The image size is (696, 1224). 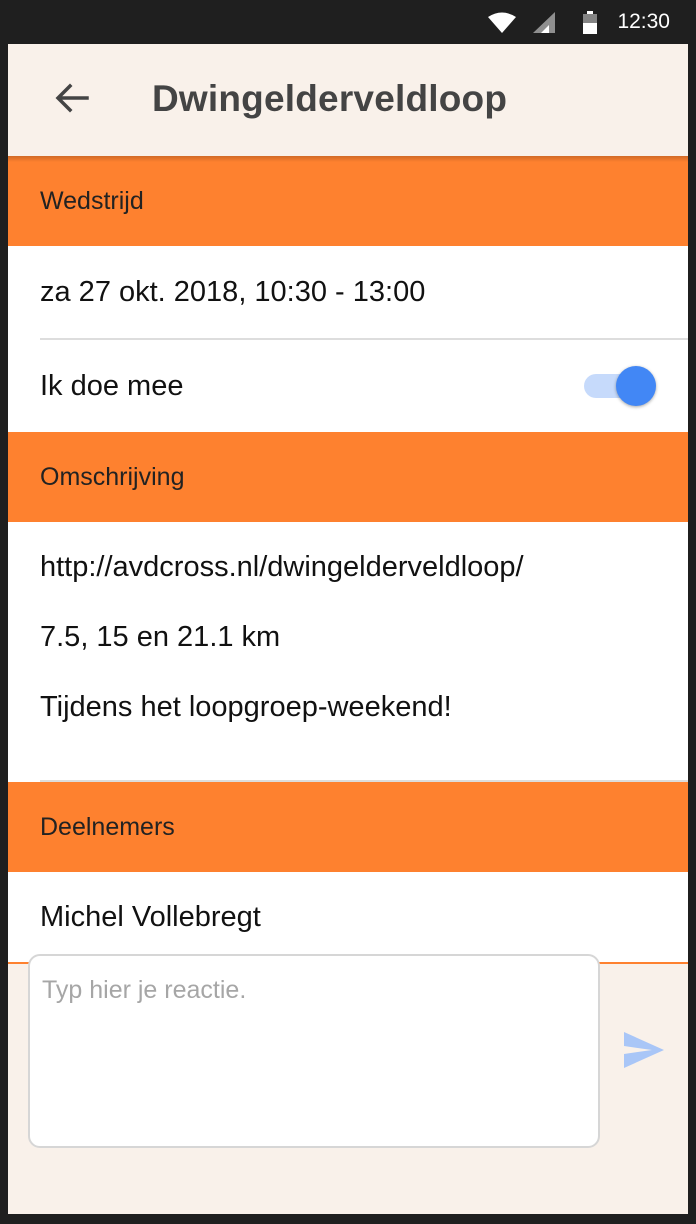 I want to click on app-bar: Dwingelderveldloop, so click(x=348, y=100).